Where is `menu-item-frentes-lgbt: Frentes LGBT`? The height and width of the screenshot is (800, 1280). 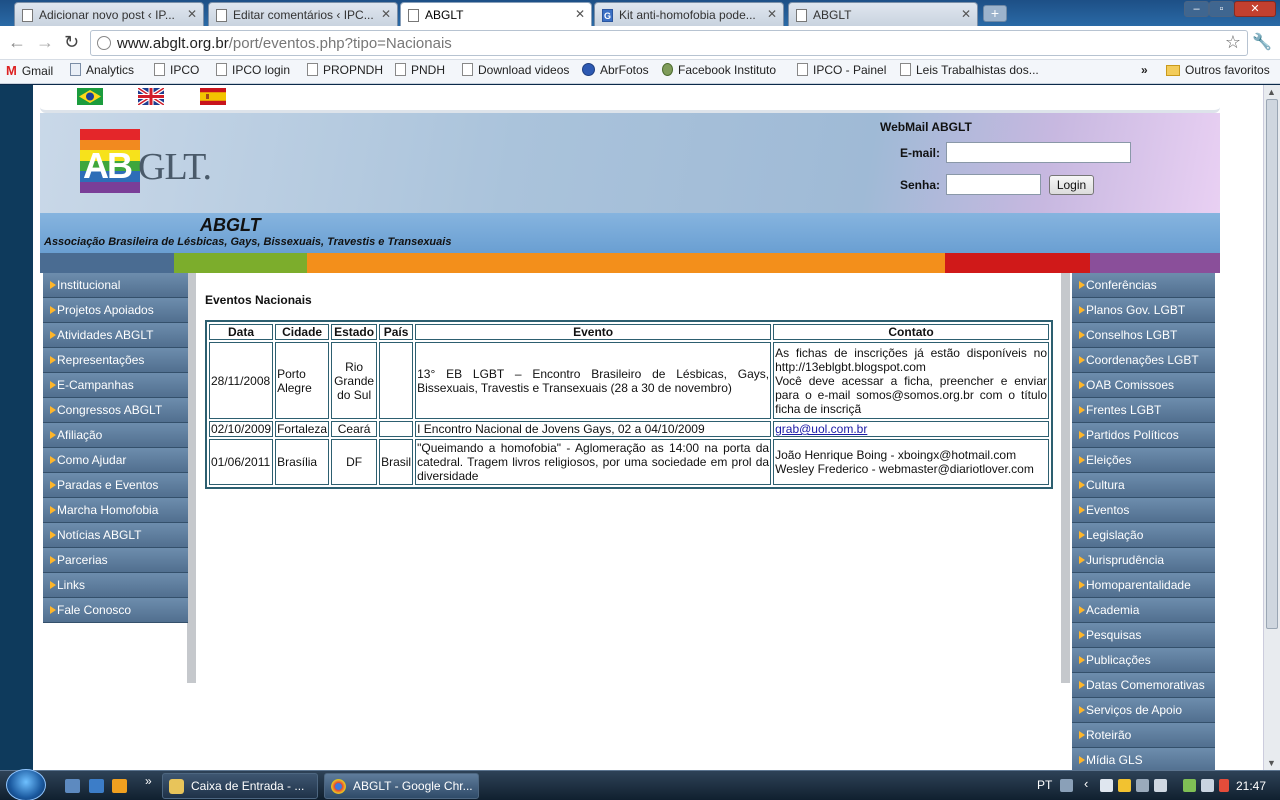
menu-item-frentes-lgbt: Frentes LGBT is located at coordinates (1143, 410).